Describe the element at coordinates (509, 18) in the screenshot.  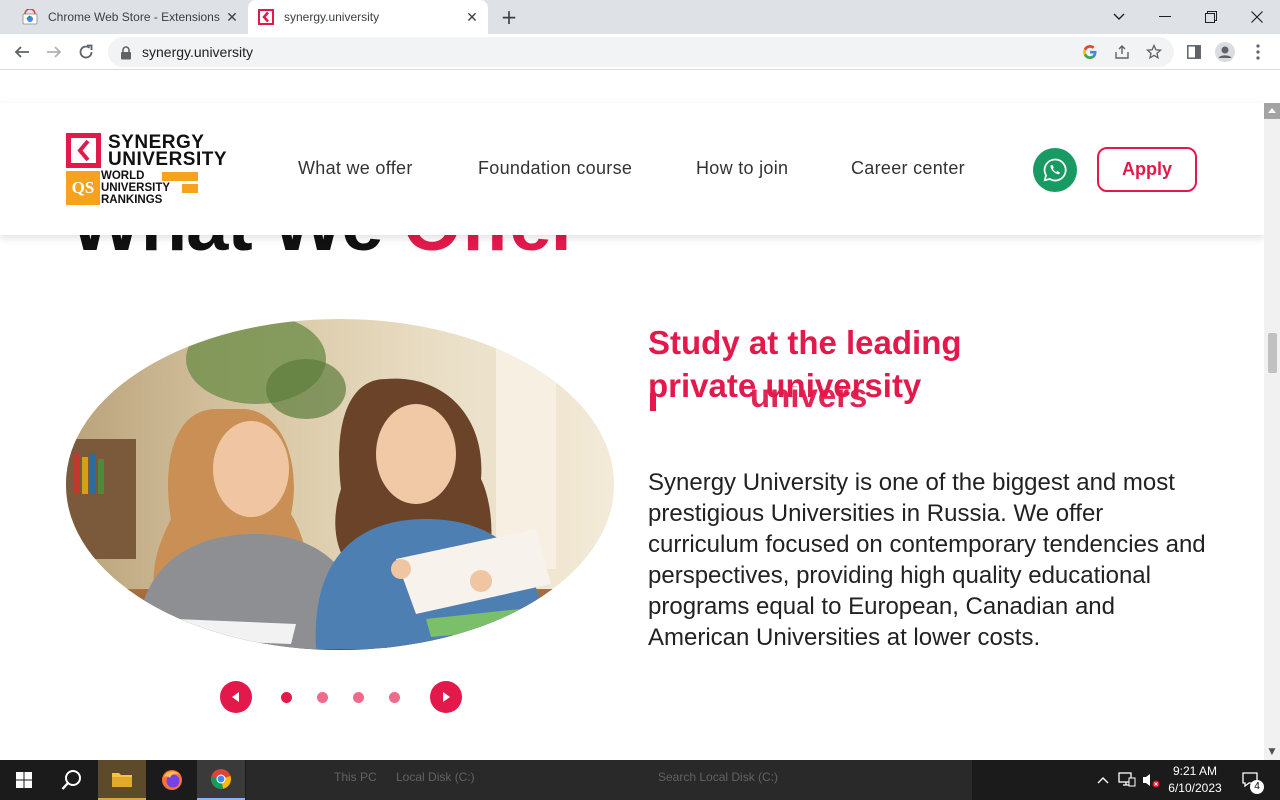
I see `new-tab-icon: +` at that location.